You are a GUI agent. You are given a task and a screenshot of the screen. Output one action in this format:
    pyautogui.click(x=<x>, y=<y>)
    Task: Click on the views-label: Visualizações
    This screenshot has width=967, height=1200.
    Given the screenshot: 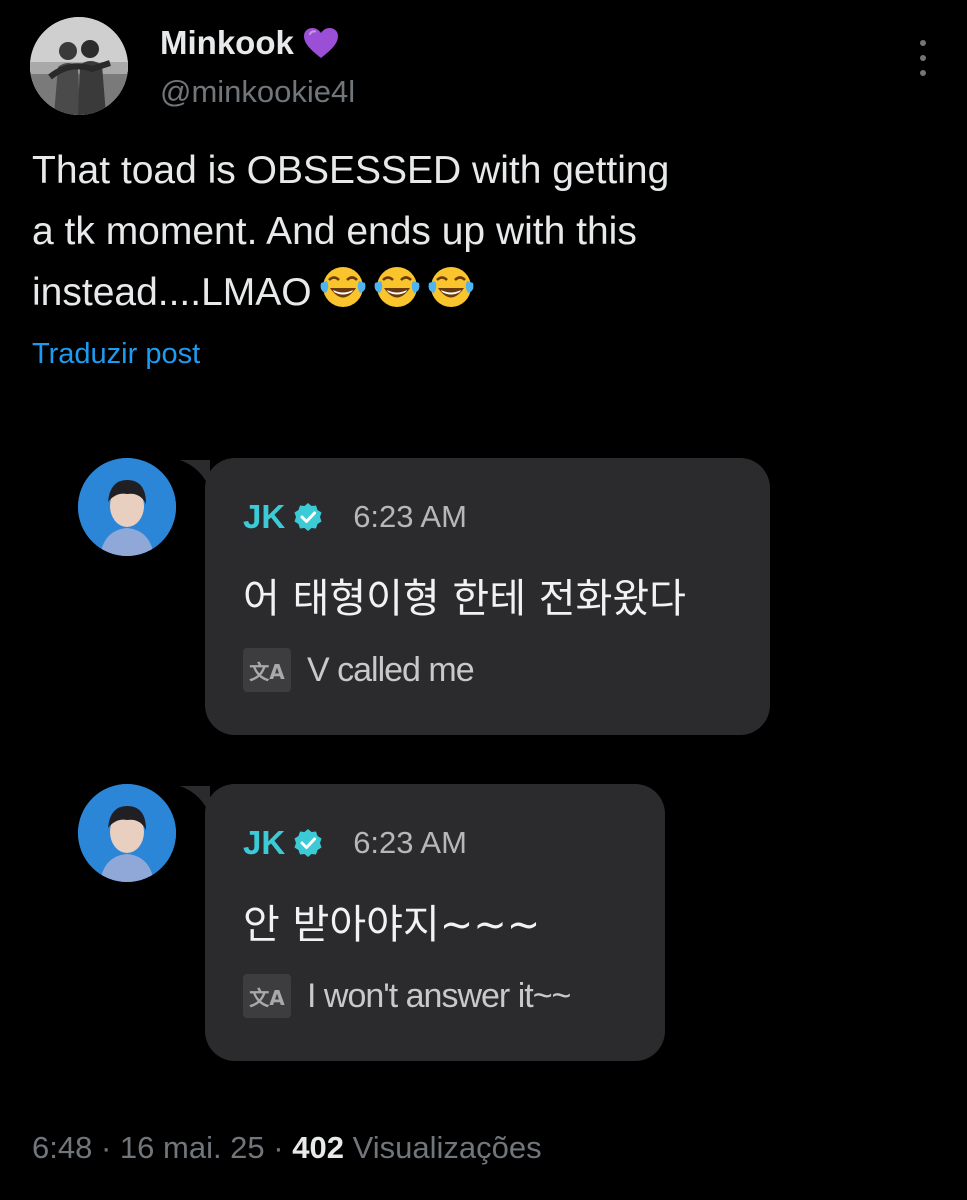 What is the action you would take?
    pyautogui.click(x=442, y=1147)
    